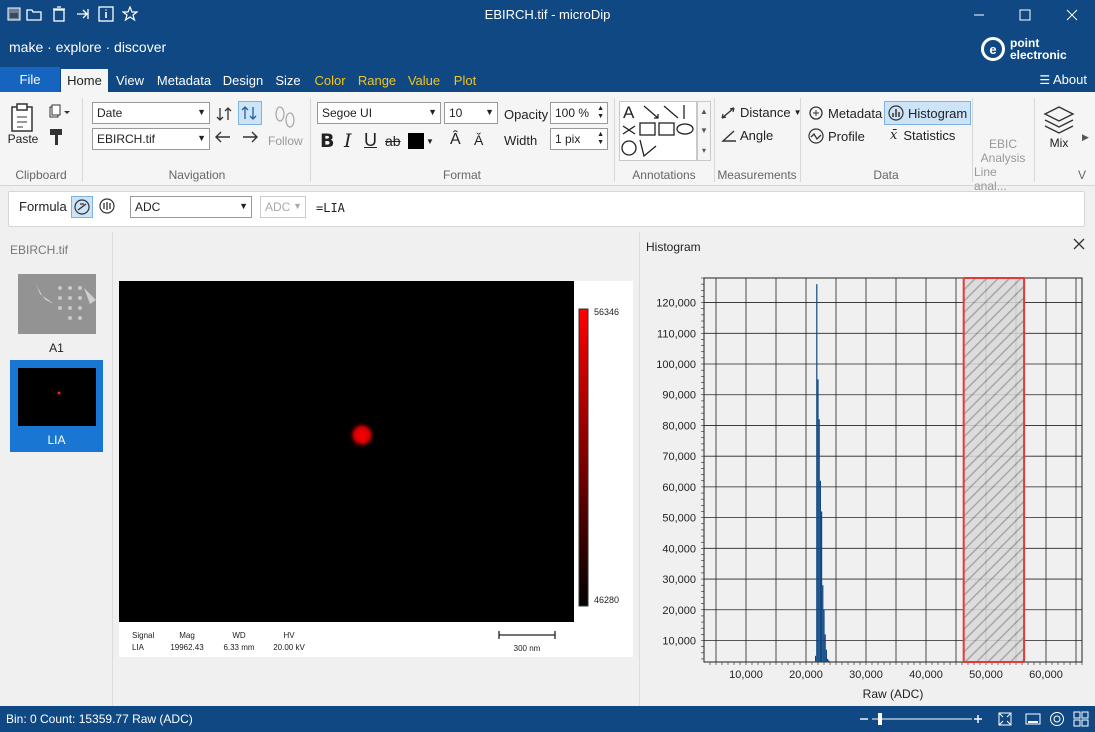 The height and width of the screenshot is (732, 1095). What do you see at coordinates (471, 113) in the screenshot?
I see `font-size-select: 10 ▼` at bounding box center [471, 113].